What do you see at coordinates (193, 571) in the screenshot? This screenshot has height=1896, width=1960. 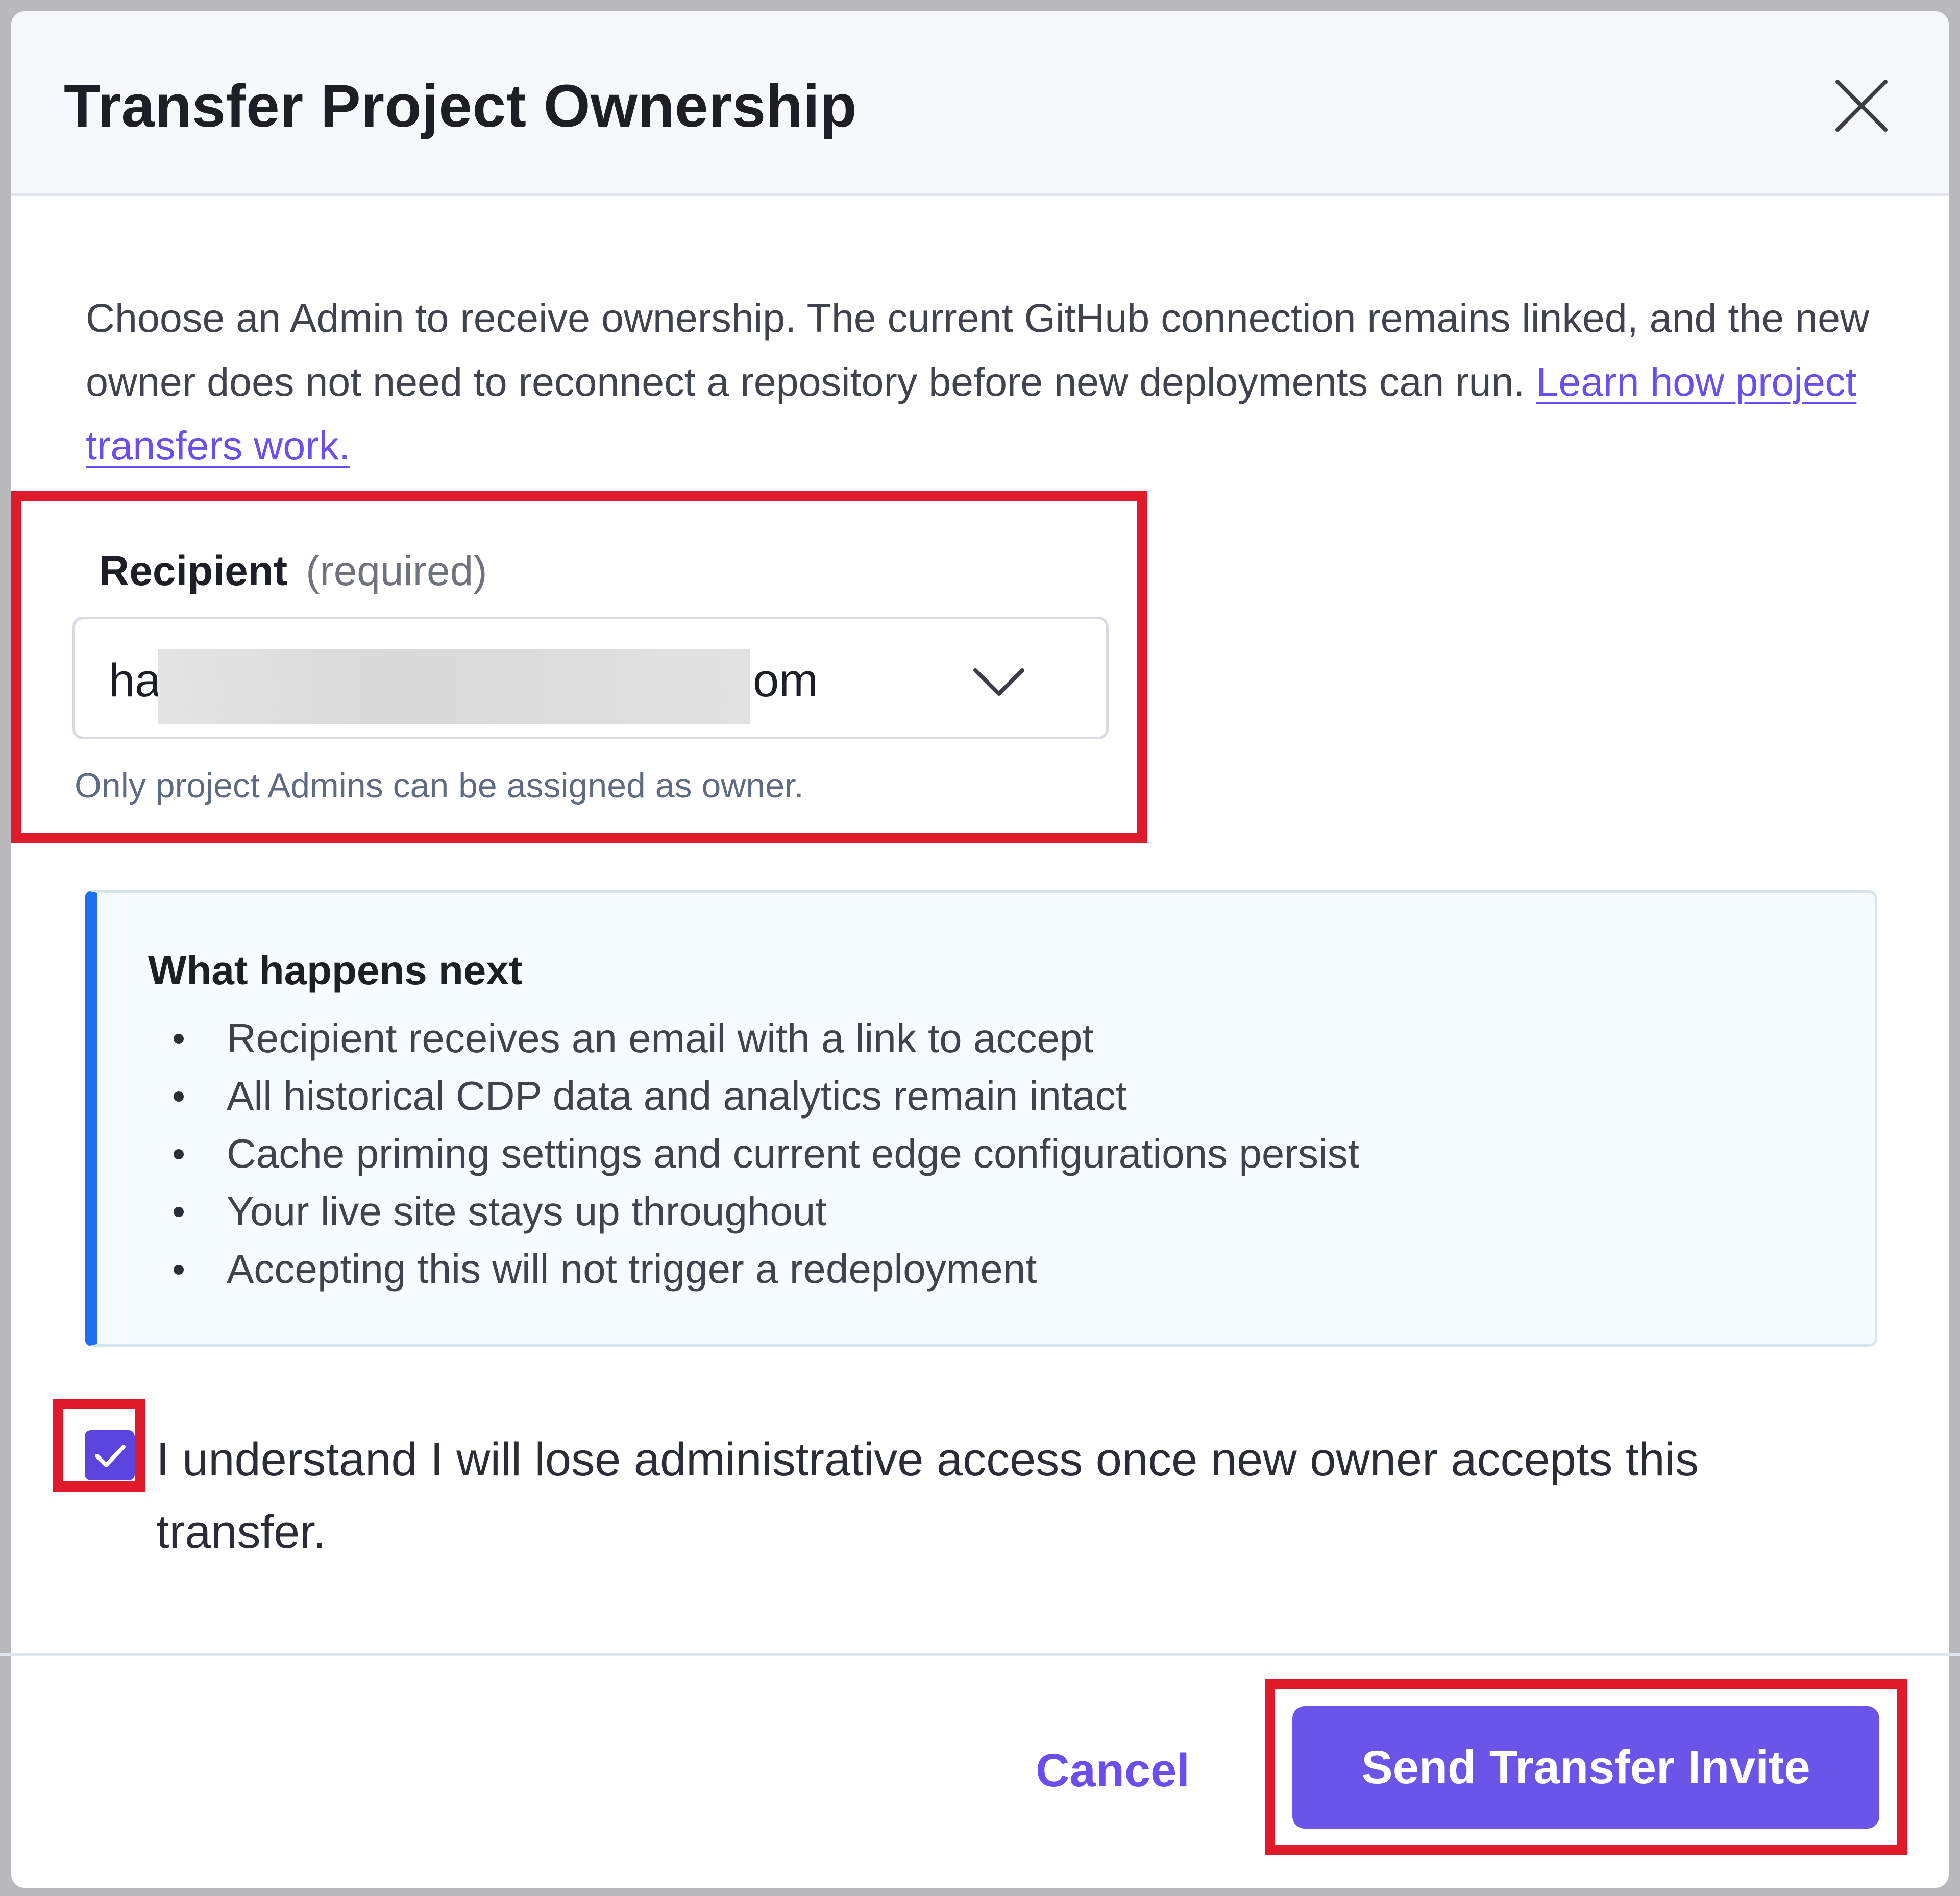 I see `recipient-label-text: Recipient` at bounding box center [193, 571].